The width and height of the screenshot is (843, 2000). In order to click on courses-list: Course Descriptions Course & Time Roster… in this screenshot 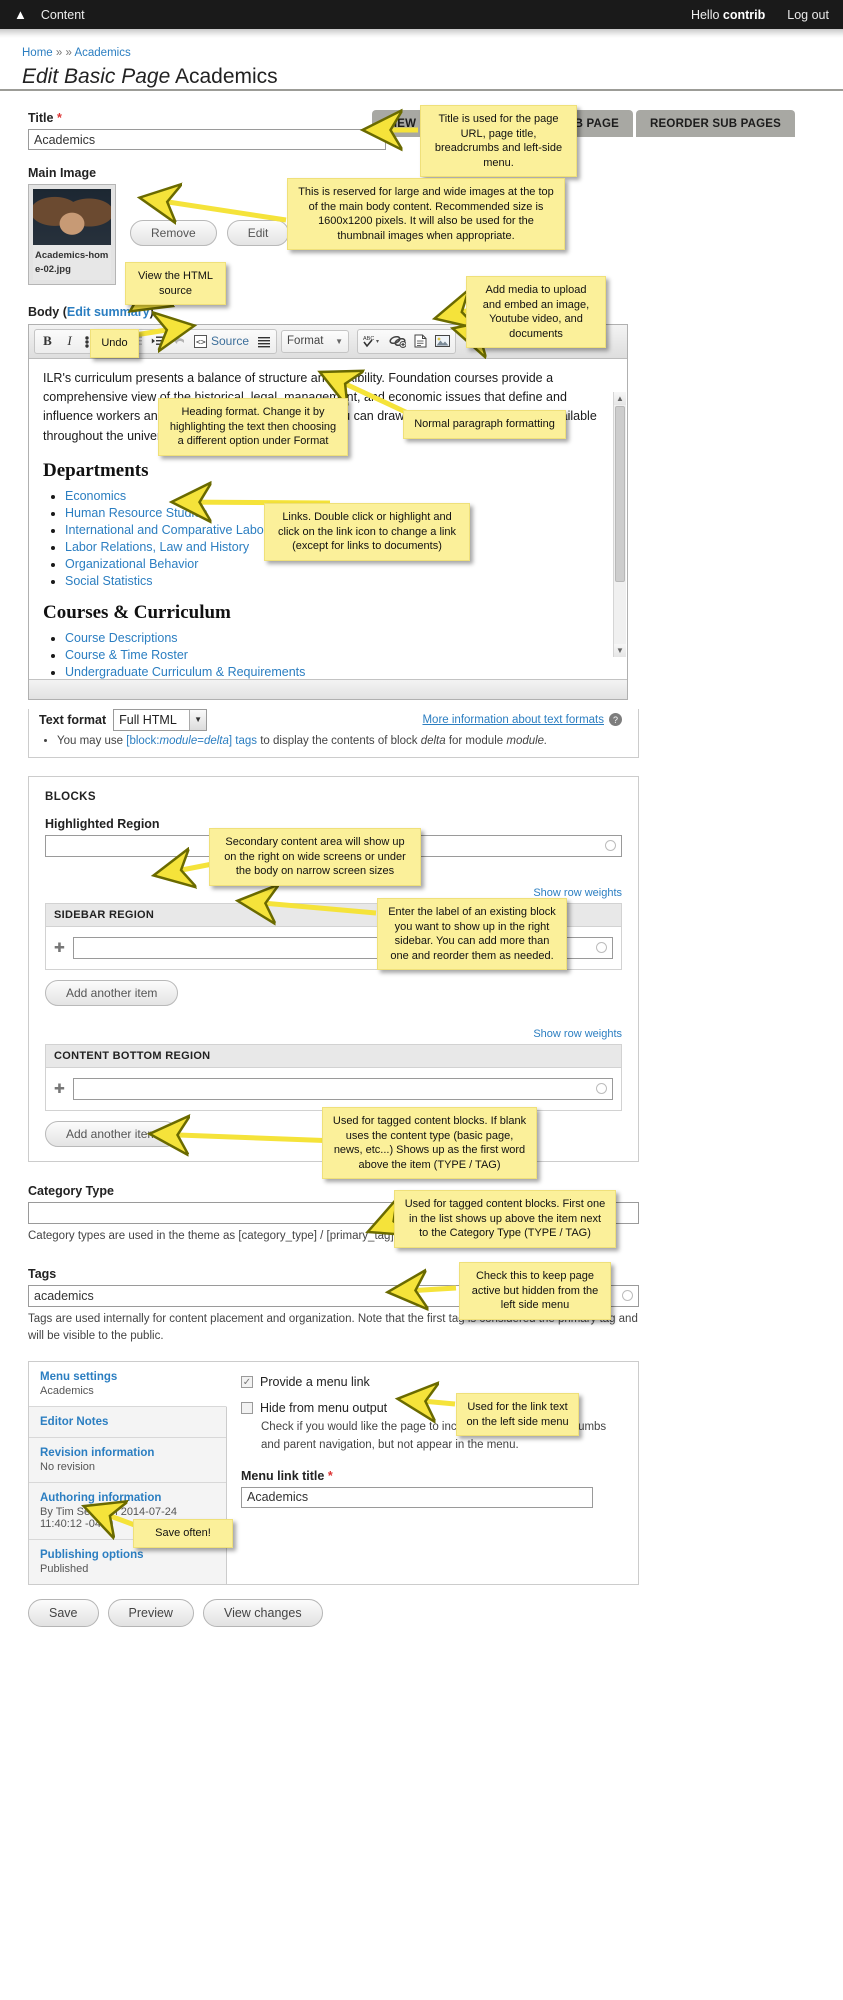, I will do `click(328, 655)`.